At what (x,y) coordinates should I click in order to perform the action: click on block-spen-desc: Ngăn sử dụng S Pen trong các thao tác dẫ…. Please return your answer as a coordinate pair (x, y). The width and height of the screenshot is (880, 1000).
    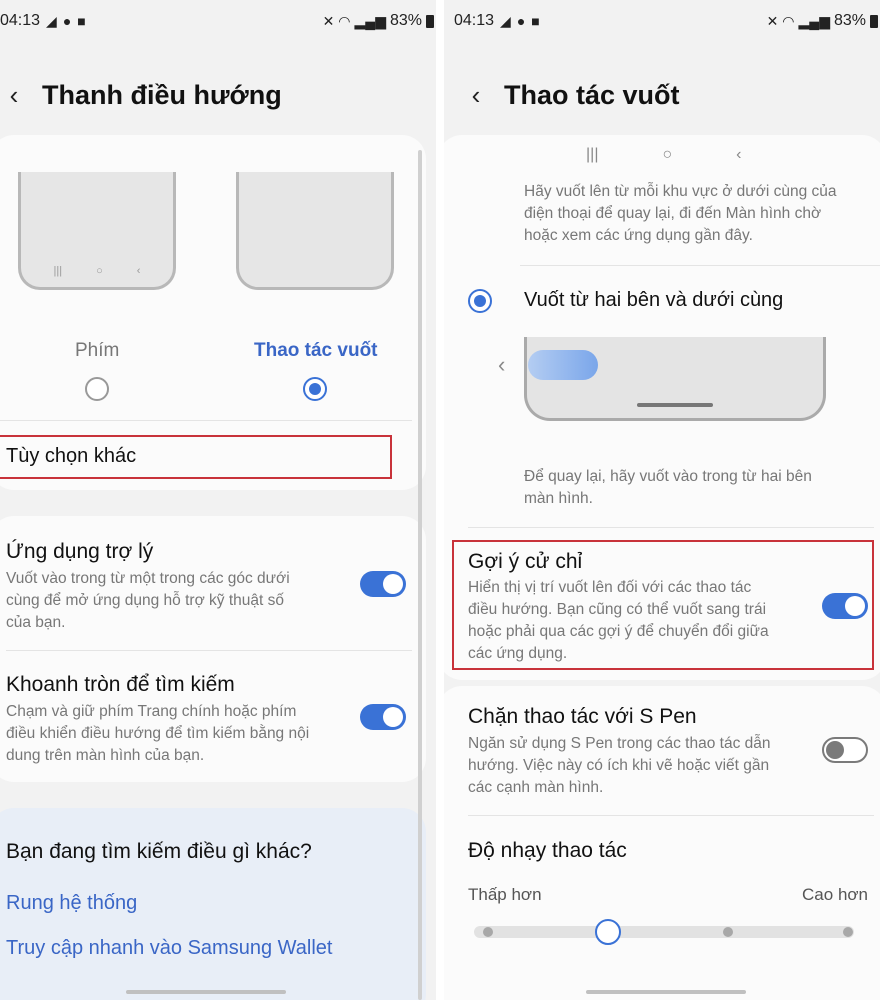
    Looking at the image, I should click on (640, 766).